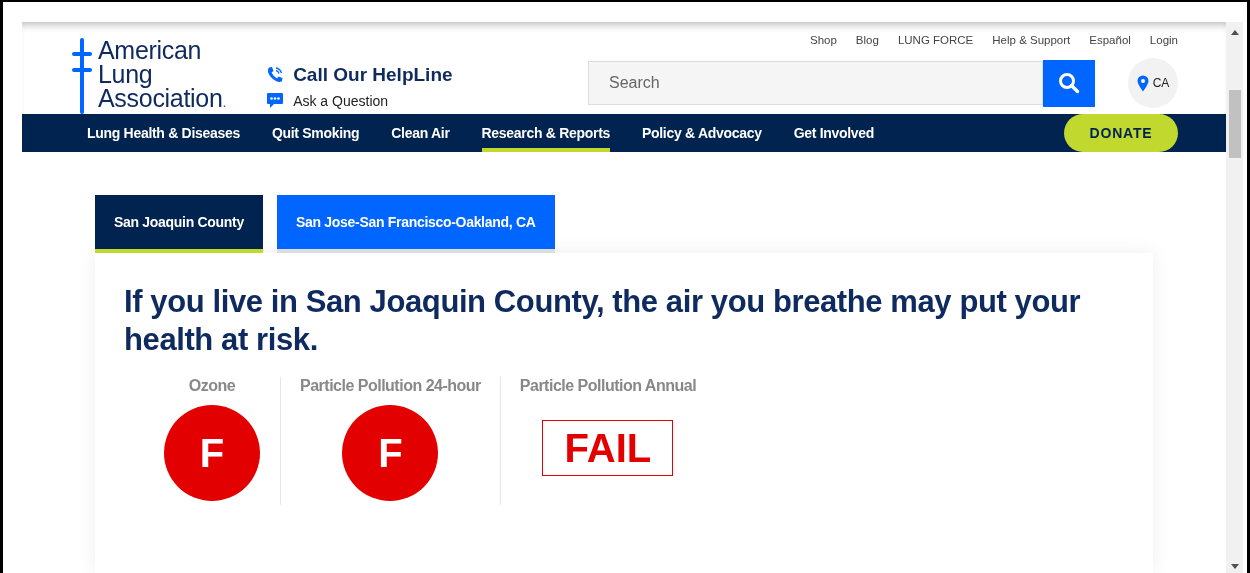  Describe the element at coordinates (275, 100) in the screenshot. I see `chat-icon` at that location.